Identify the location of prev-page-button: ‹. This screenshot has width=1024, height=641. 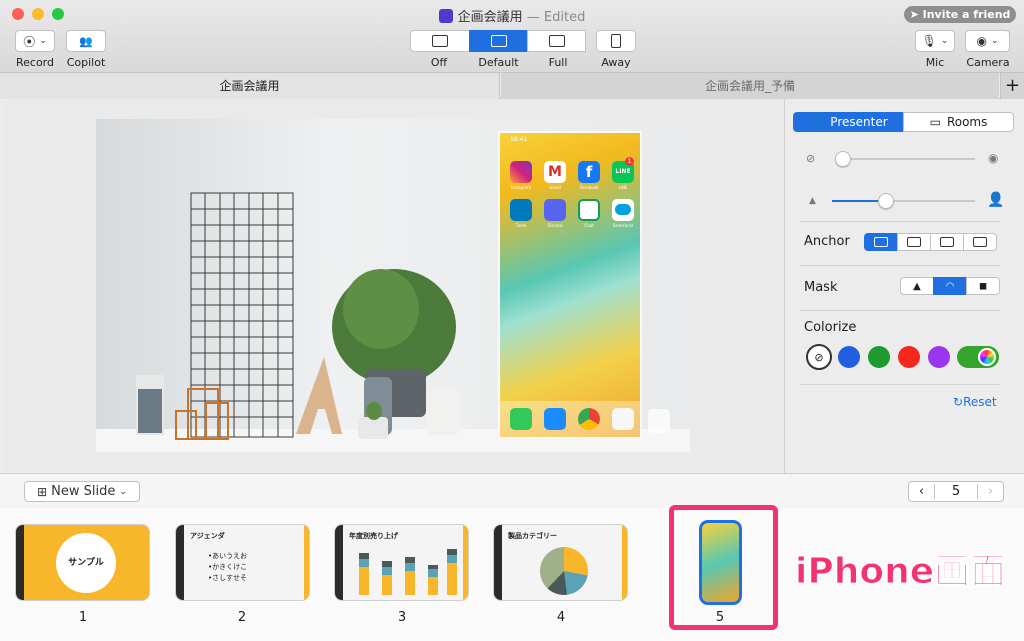
(922, 491).